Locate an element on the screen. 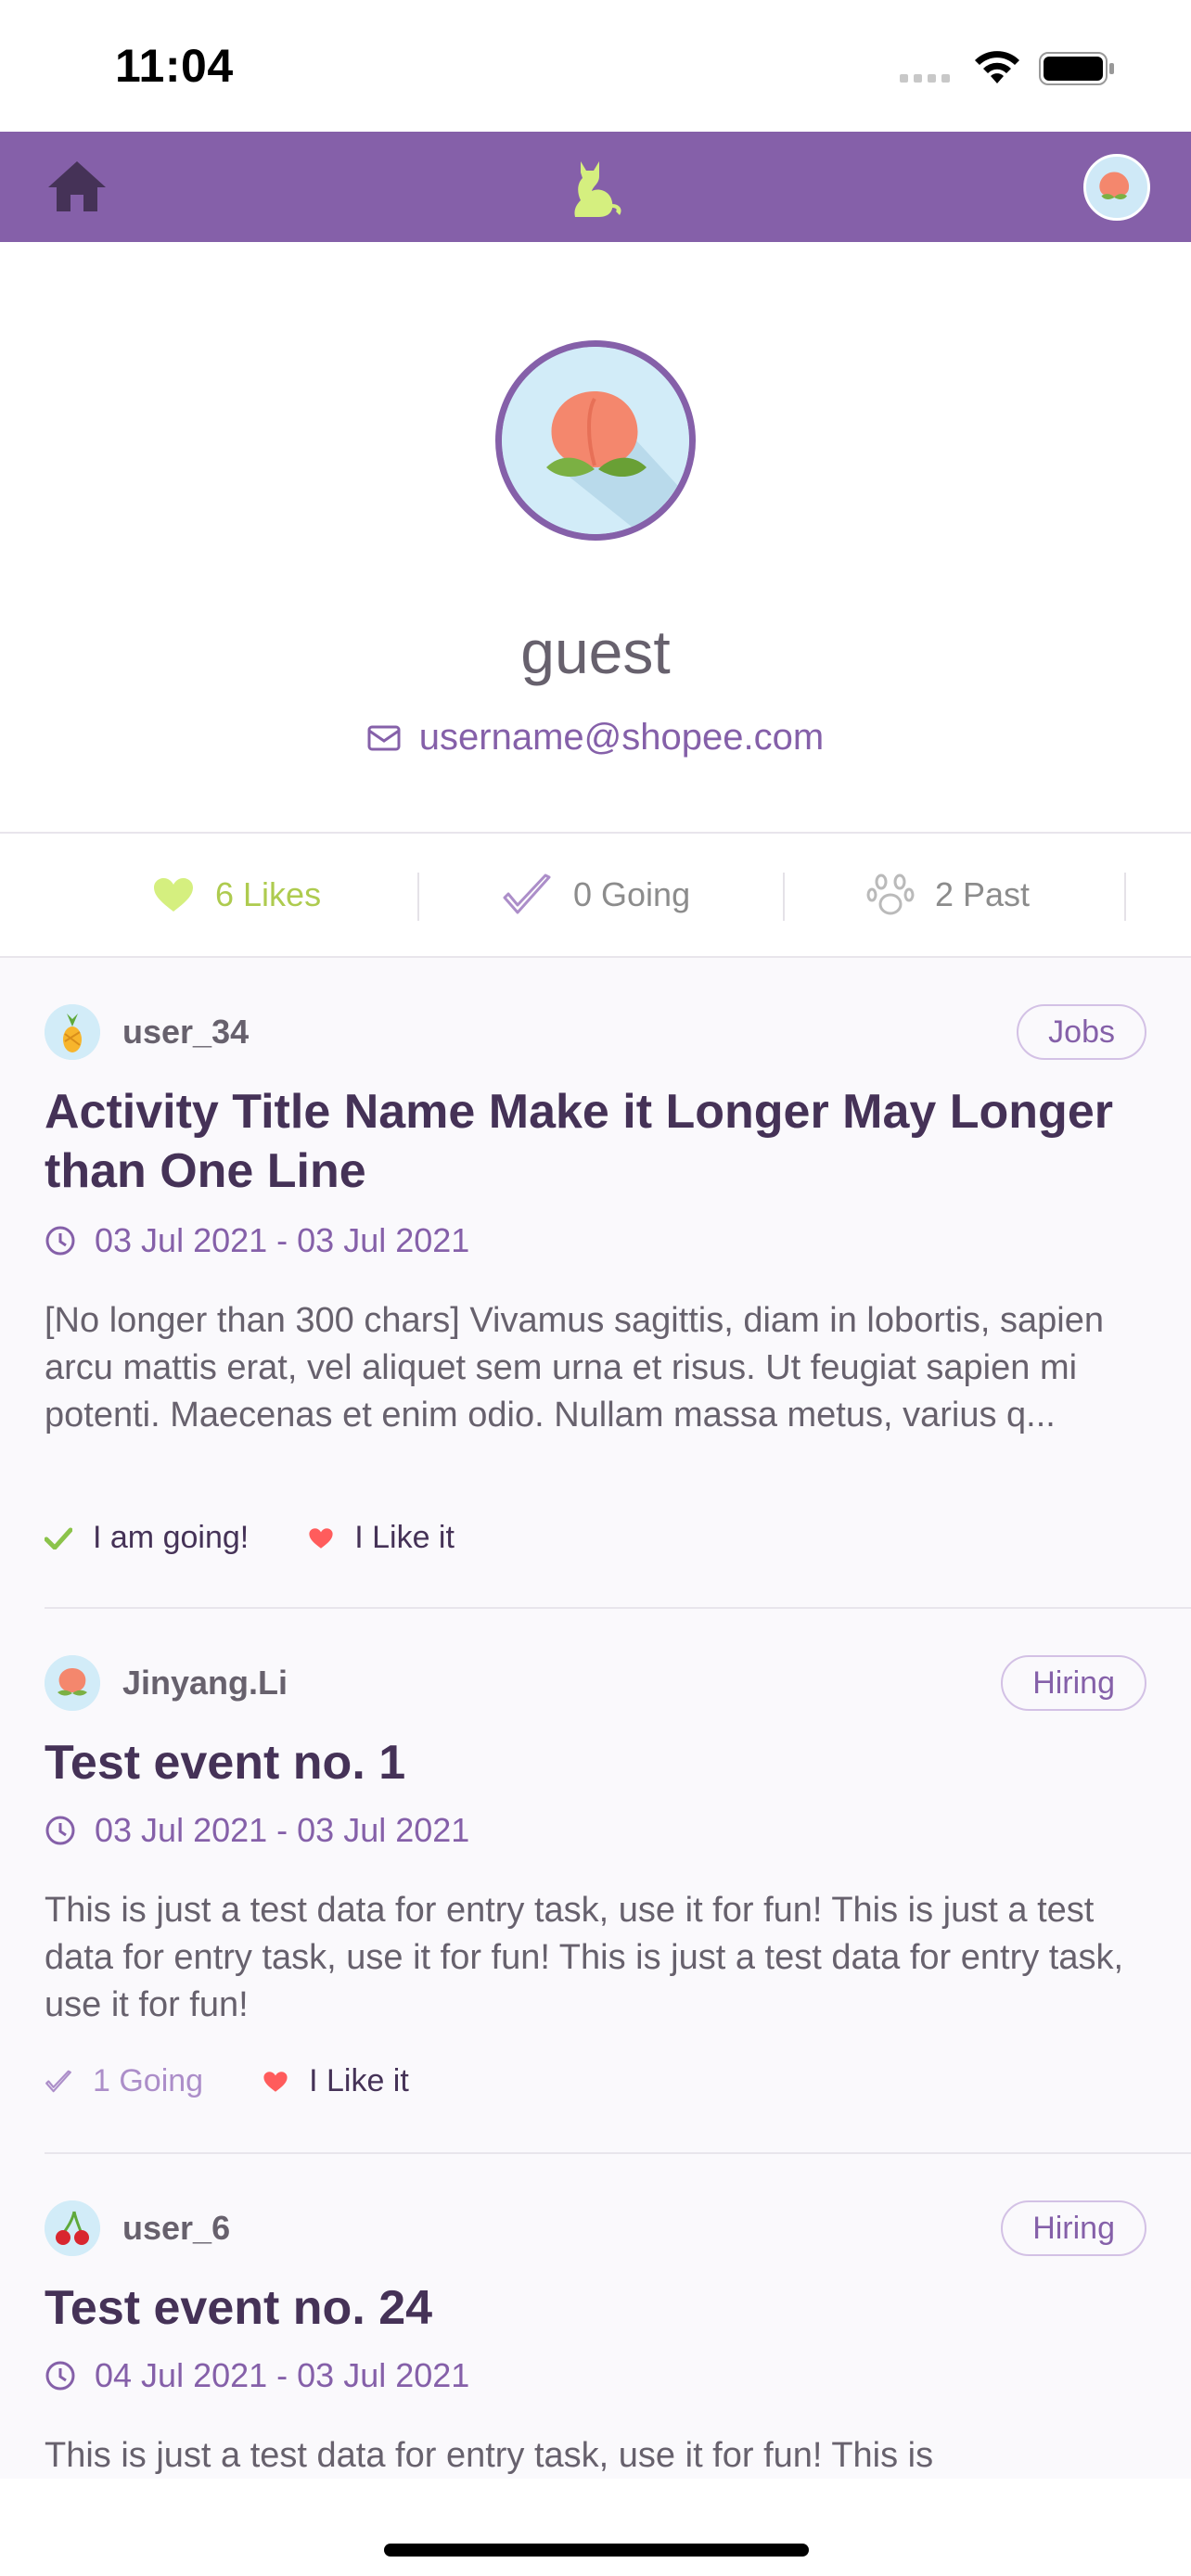 This screenshot has height=2576, width=1191. home-indicator is located at coordinates (597, 2551).